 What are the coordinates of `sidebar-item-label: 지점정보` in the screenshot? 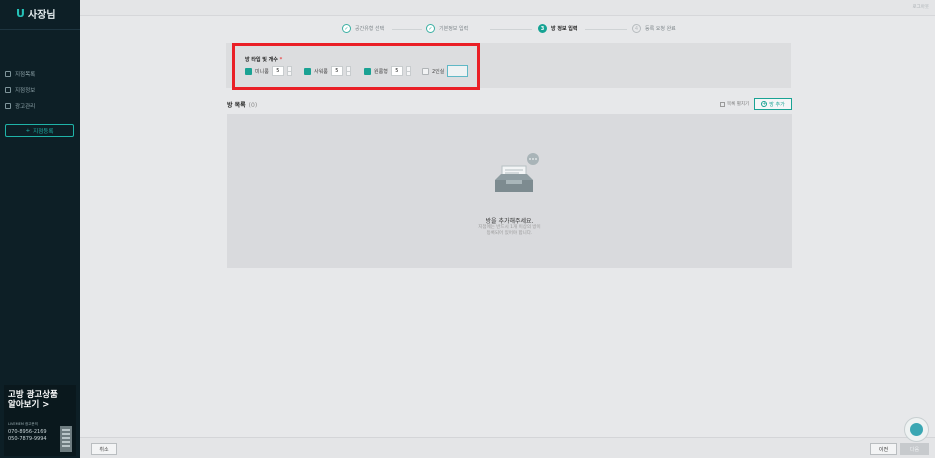 It's located at (25, 91).